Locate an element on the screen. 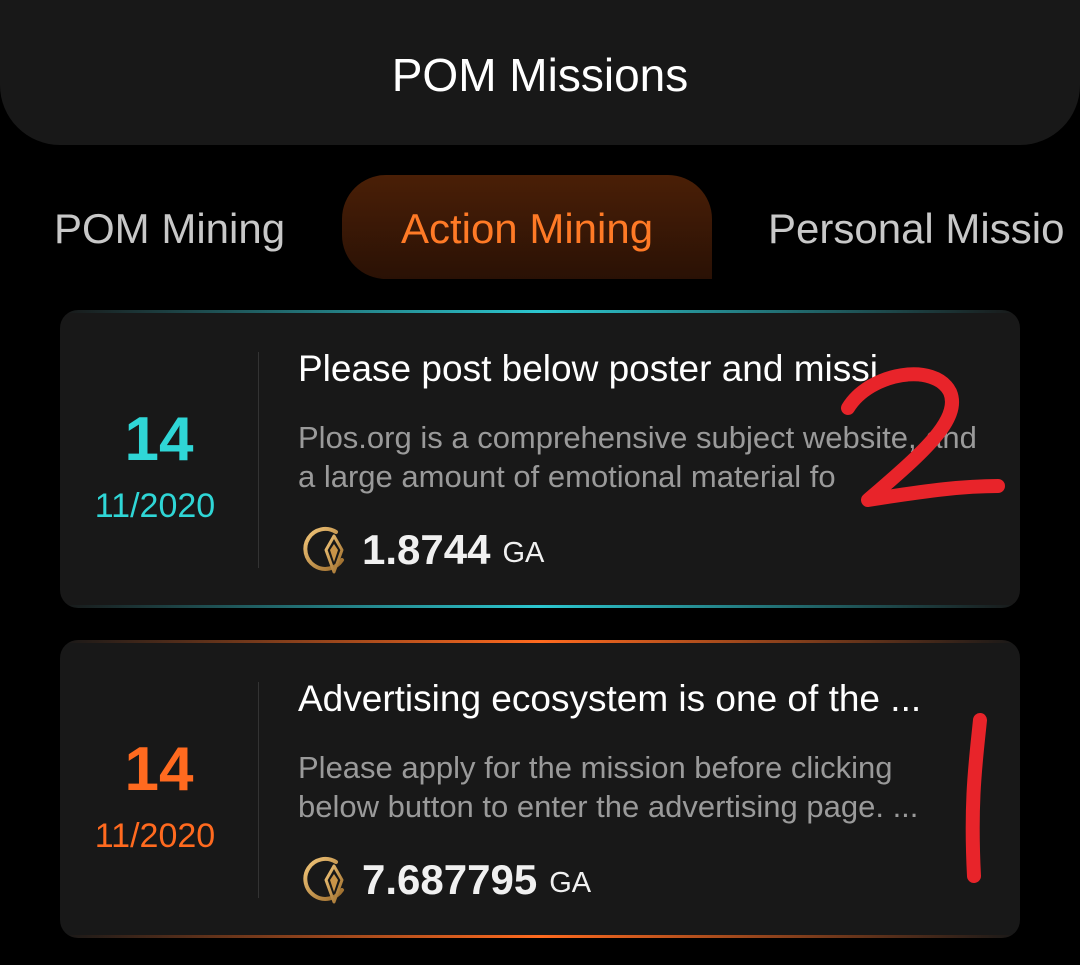  tab-pom-mining: POM Mining is located at coordinates (169, 227).